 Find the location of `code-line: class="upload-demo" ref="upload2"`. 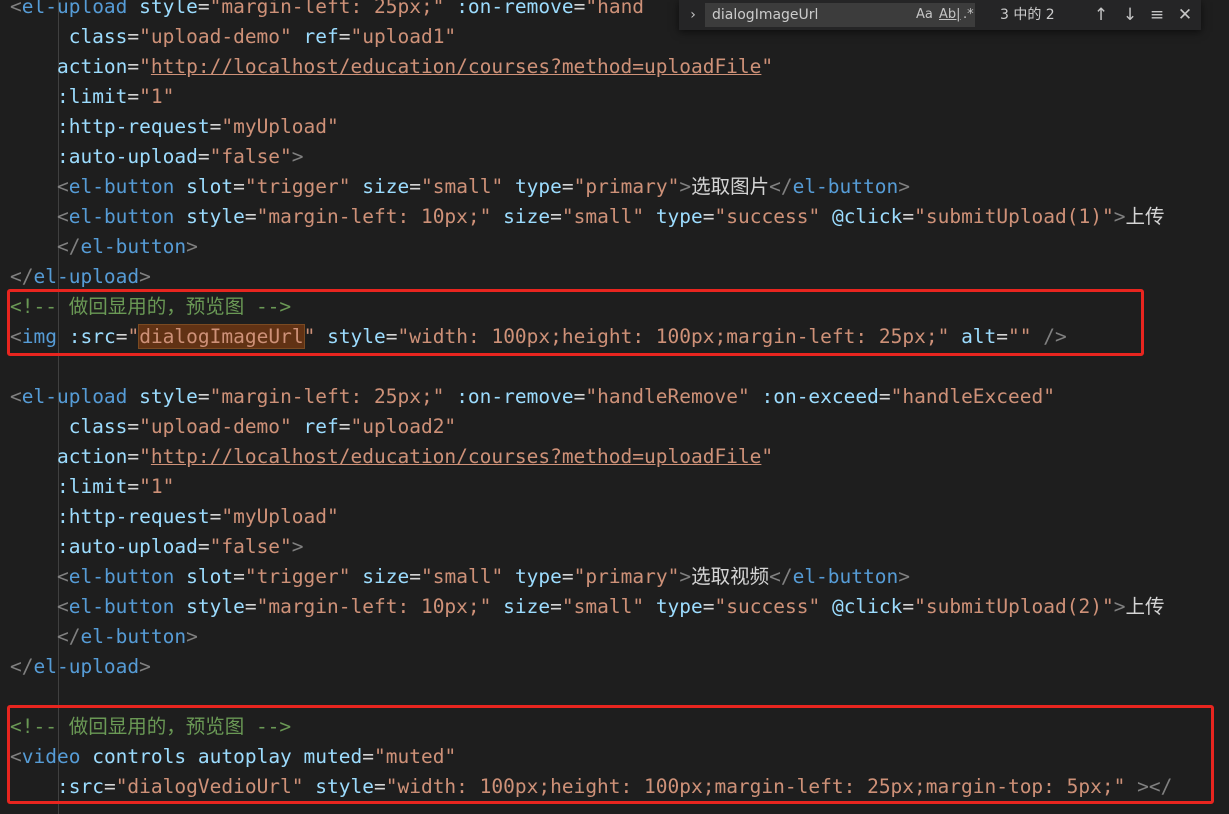

code-line: class="upload-demo" ref="upload2" is located at coordinates (233, 427).